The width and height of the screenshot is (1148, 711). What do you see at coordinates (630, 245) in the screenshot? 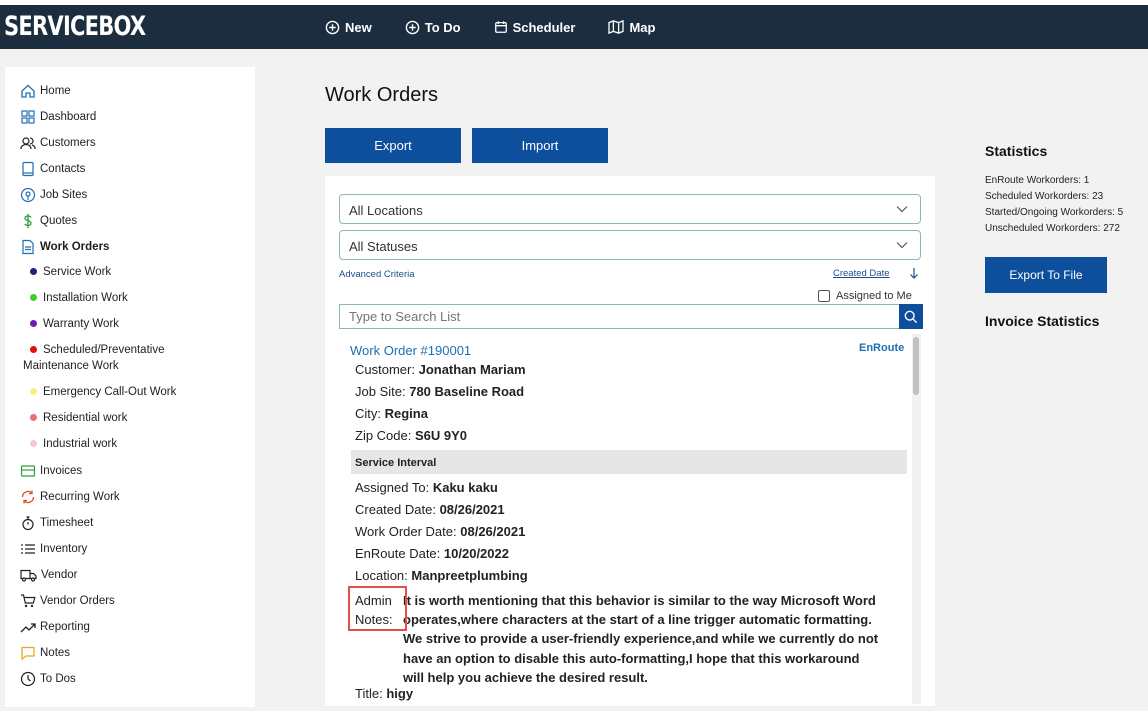
I see `status-select: All Statuses` at bounding box center [630, 245].